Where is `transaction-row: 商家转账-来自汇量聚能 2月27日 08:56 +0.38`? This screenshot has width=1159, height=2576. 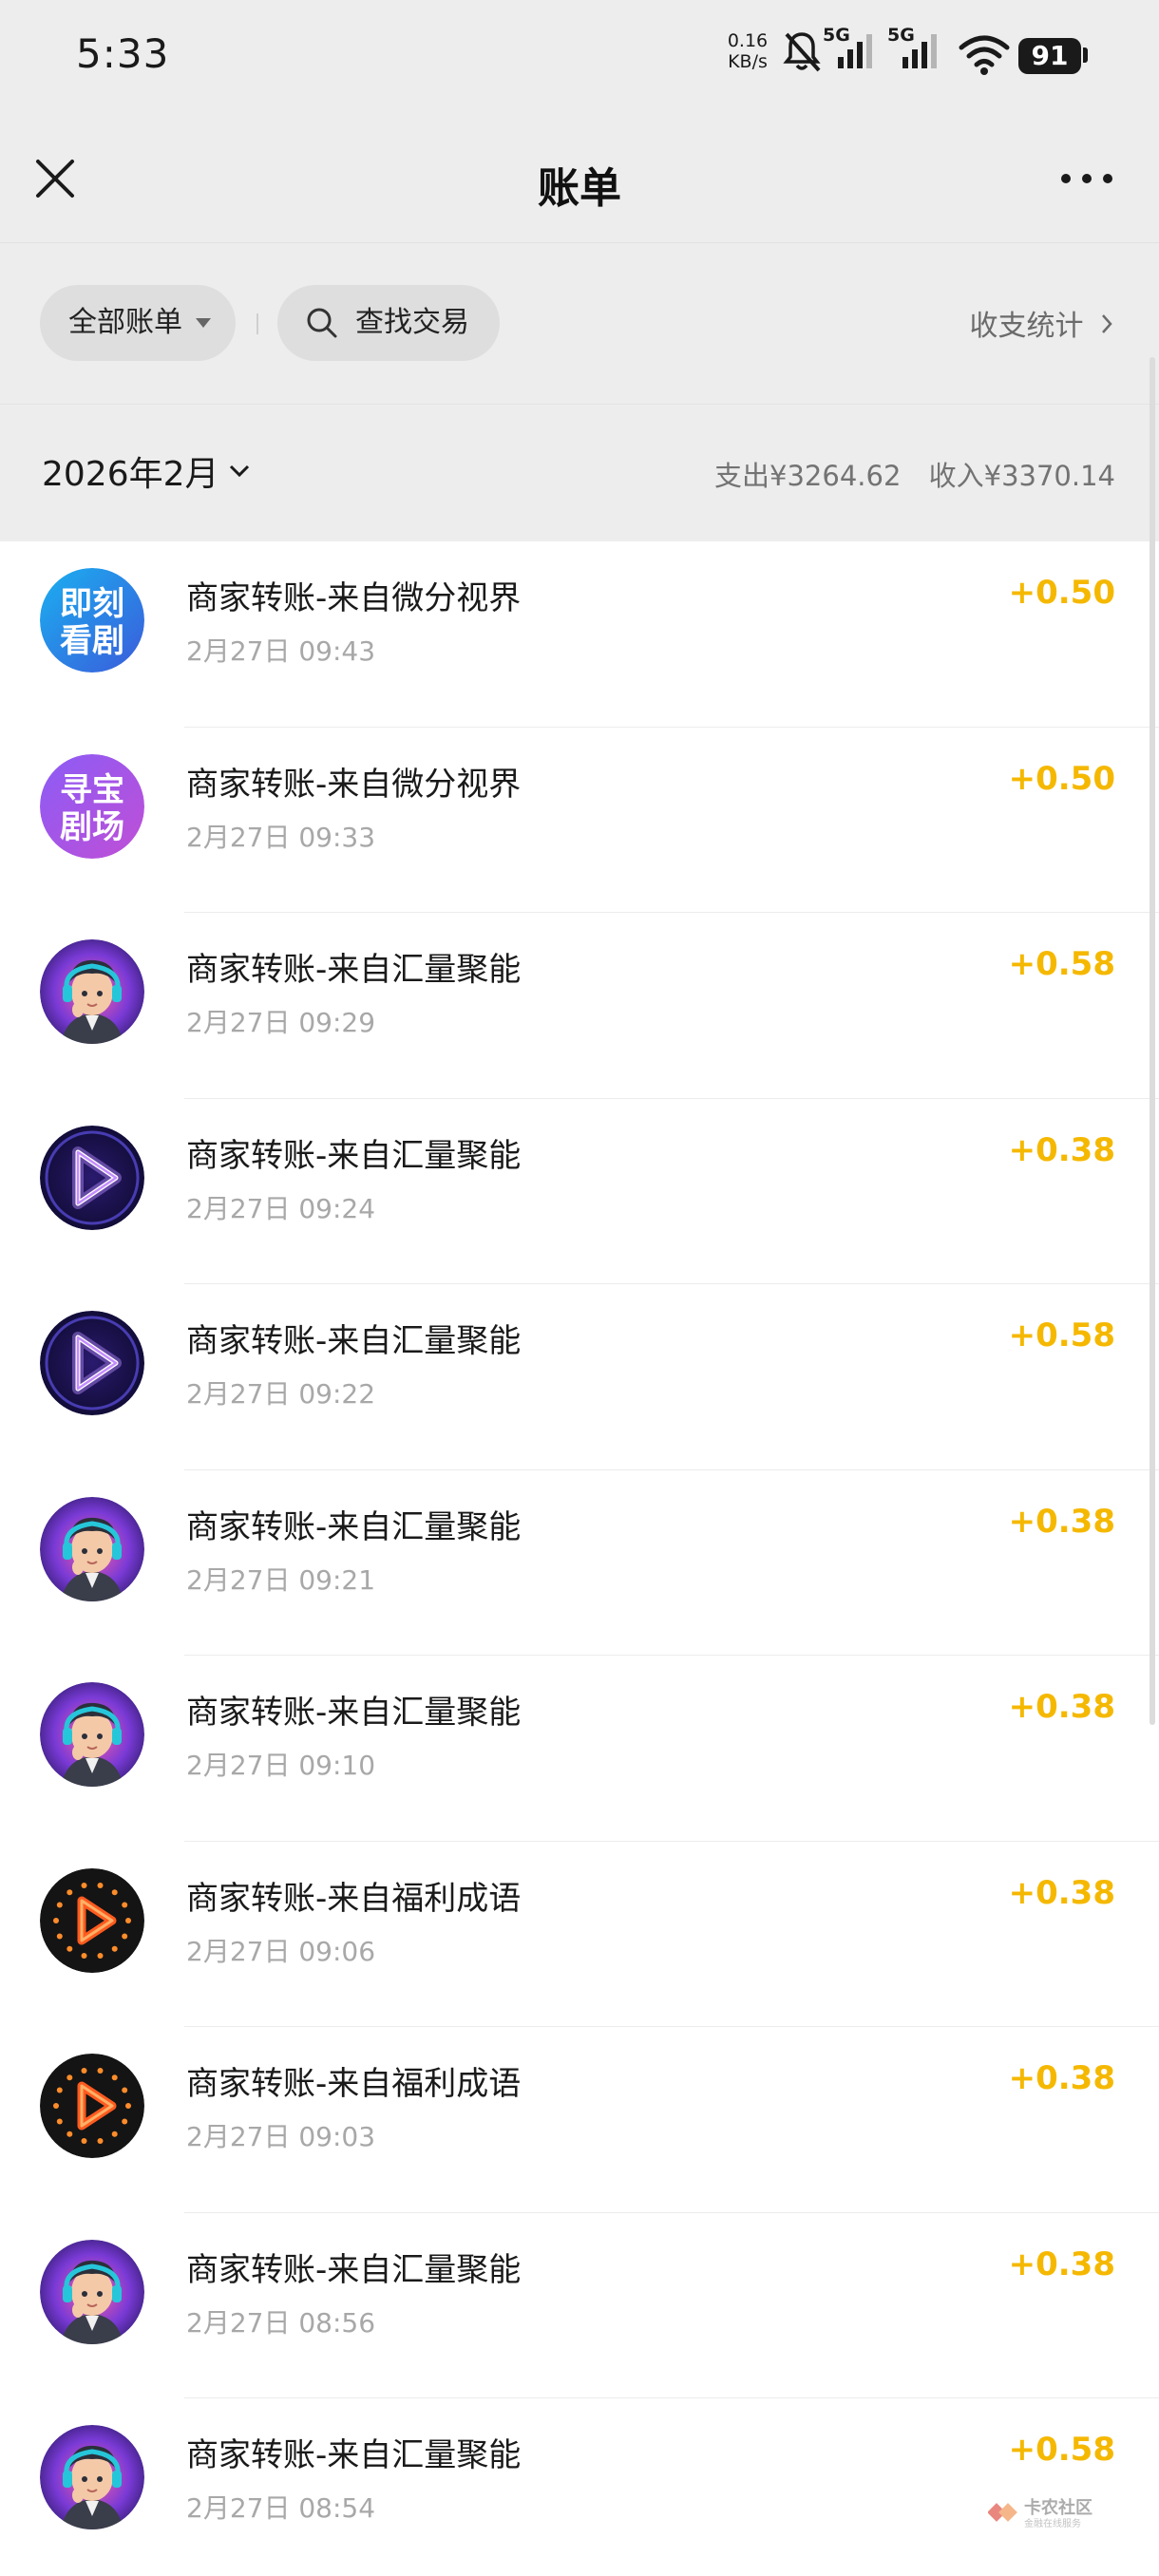 transaction-row: 商家转账-来自汇量聚能 2月27日 08:56 +0.38 is located at coordinates (579, 2305).